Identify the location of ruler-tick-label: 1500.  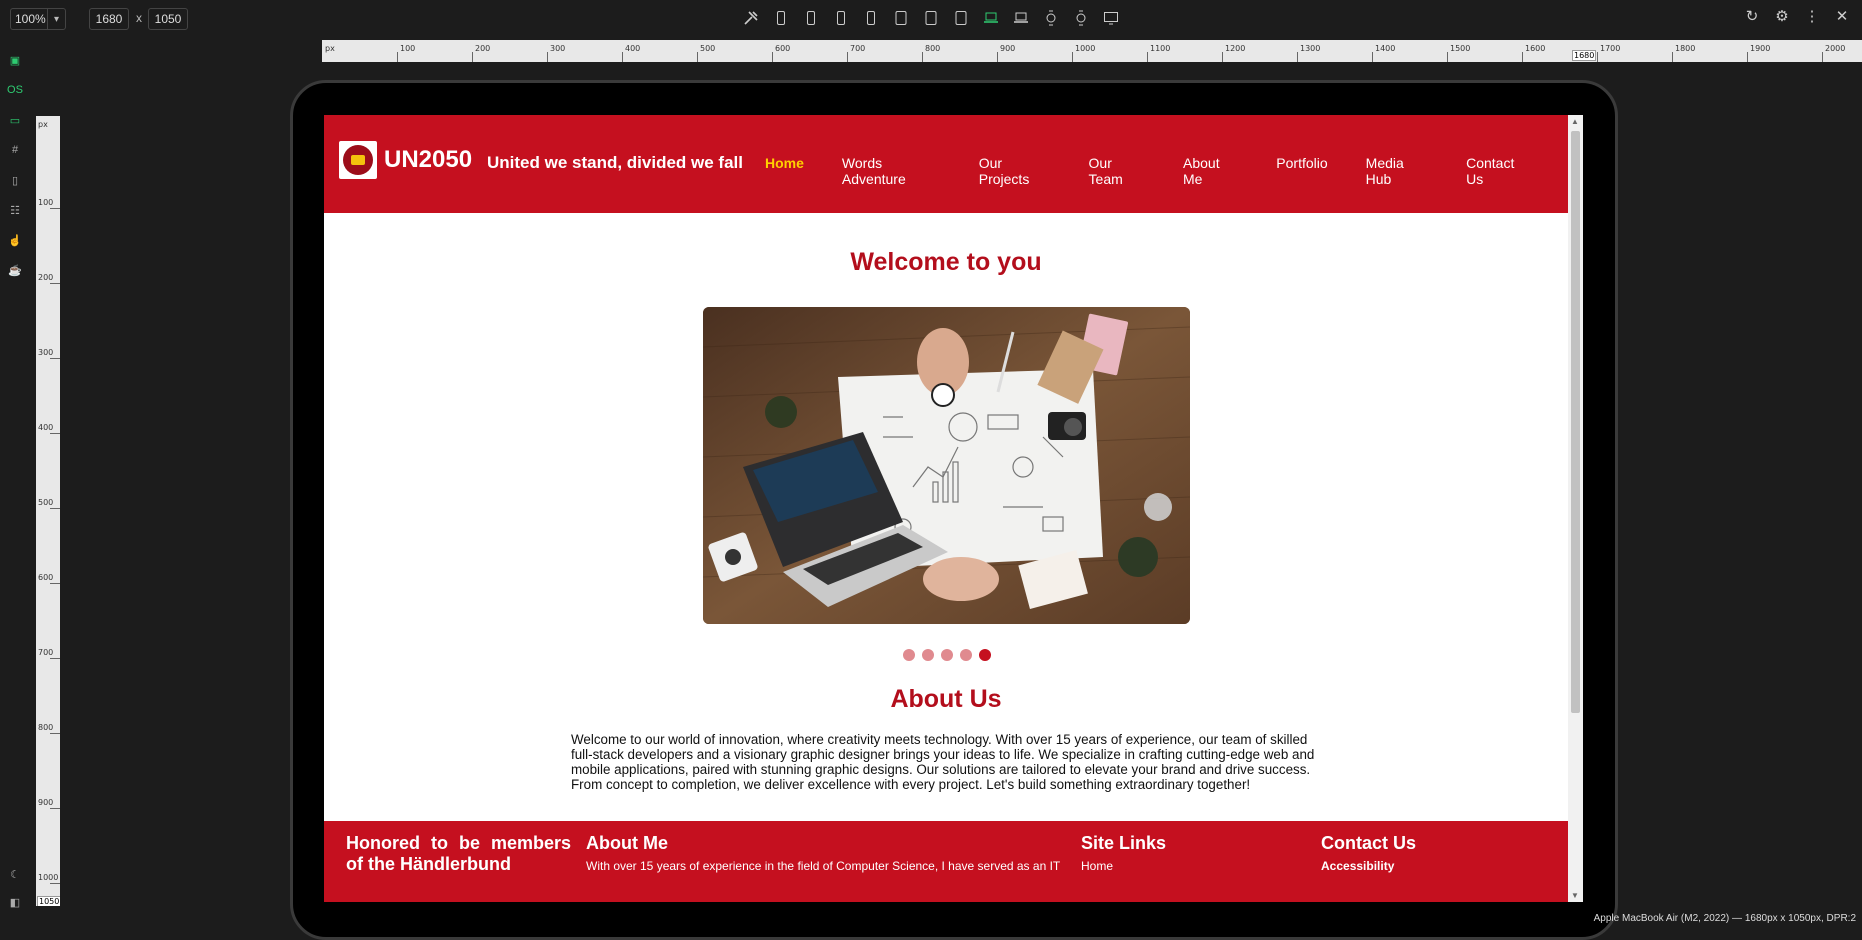
(1460, 48).